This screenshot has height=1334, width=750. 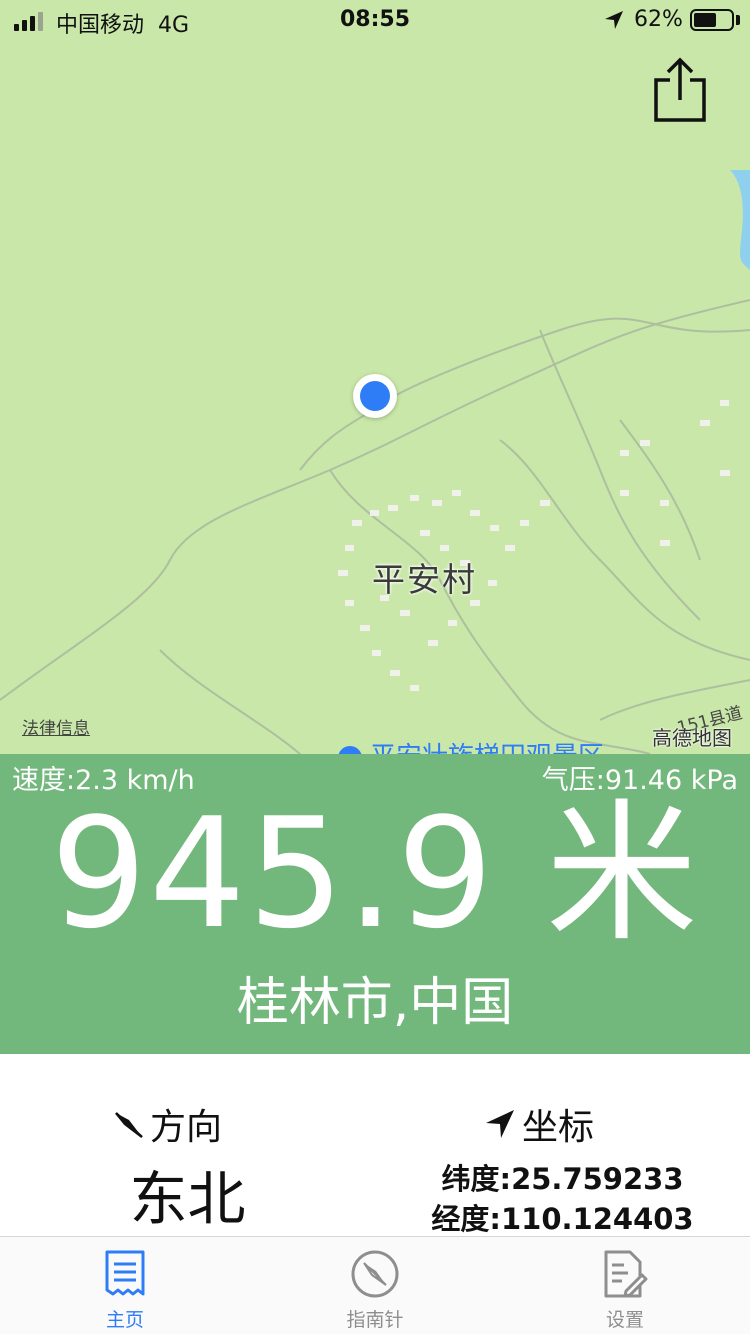 I want to click on tab-settings-label: 设置, so click(x=624, y=1320).